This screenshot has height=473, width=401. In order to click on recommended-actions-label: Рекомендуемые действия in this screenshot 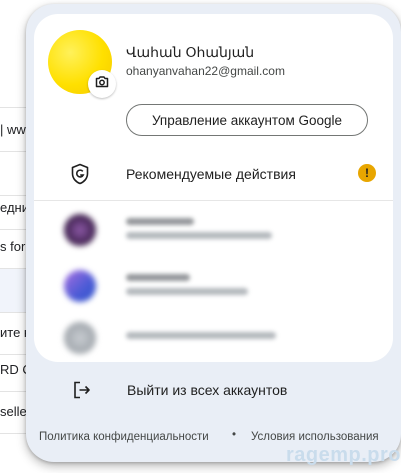, I will do `click(211, 174)`.